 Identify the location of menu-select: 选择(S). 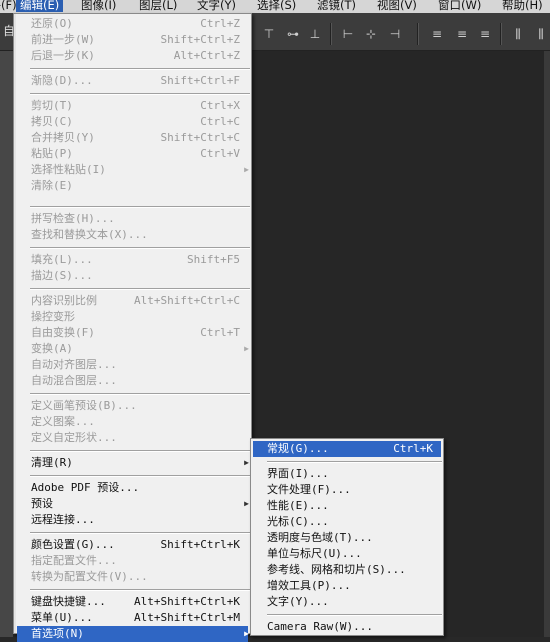
(276, 6).